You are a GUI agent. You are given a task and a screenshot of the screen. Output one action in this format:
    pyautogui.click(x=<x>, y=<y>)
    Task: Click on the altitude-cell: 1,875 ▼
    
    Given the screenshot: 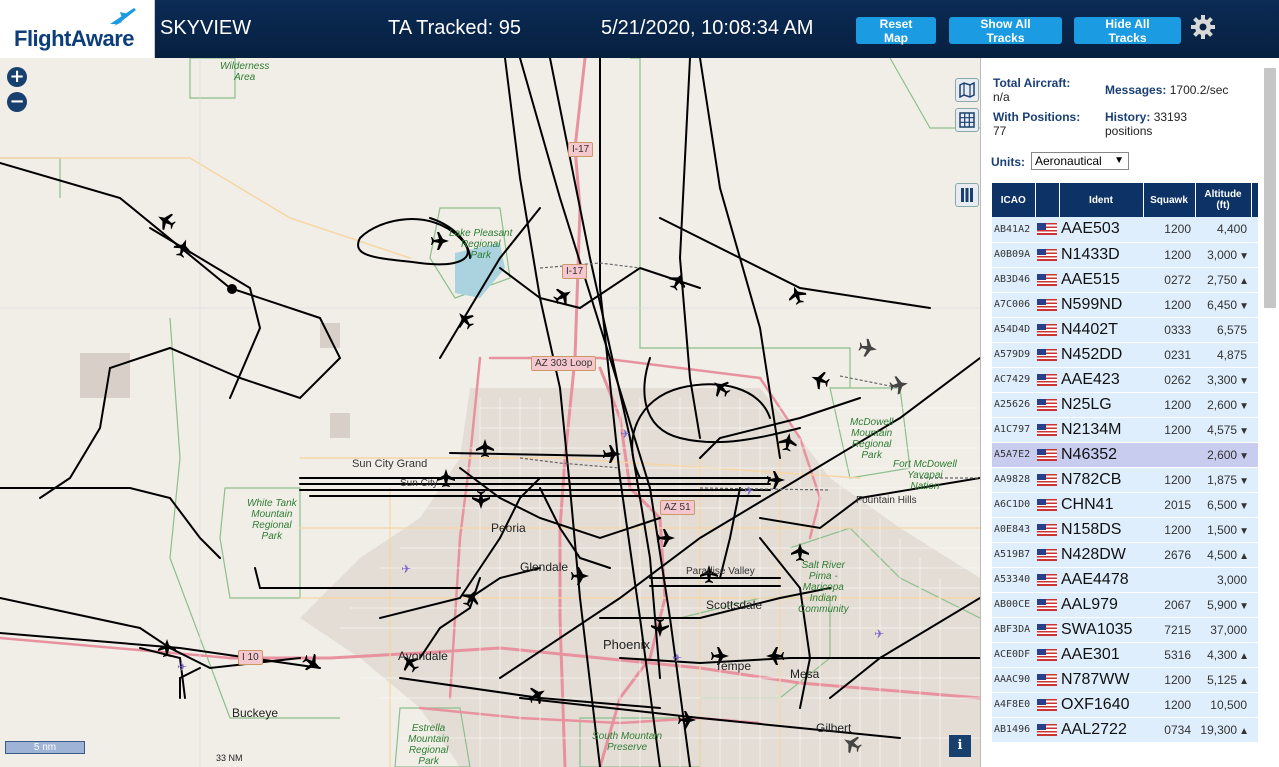 What is the action you would take?
    pyautogui.click(x=1223, y=480)
    